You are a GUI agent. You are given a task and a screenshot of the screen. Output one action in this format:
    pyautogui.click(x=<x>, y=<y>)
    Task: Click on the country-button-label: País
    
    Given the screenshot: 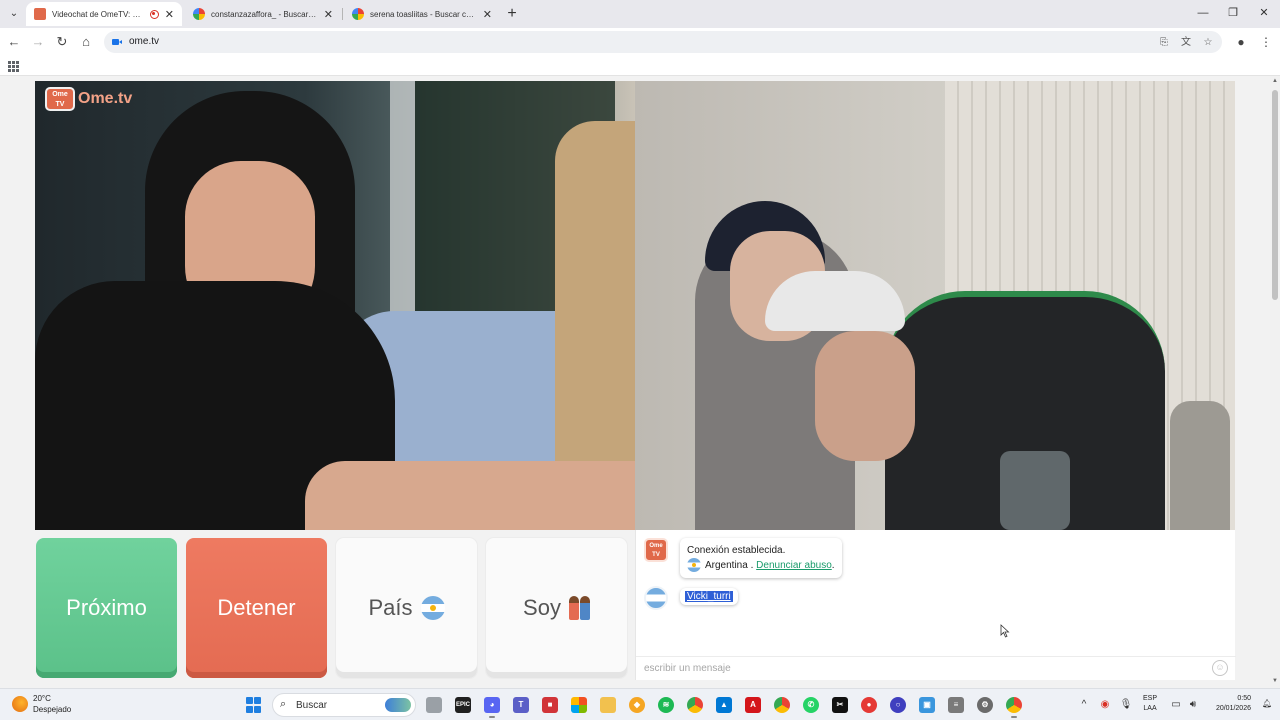 What is the action you would take?
    pyautogui.click(x=390, y=607)
    